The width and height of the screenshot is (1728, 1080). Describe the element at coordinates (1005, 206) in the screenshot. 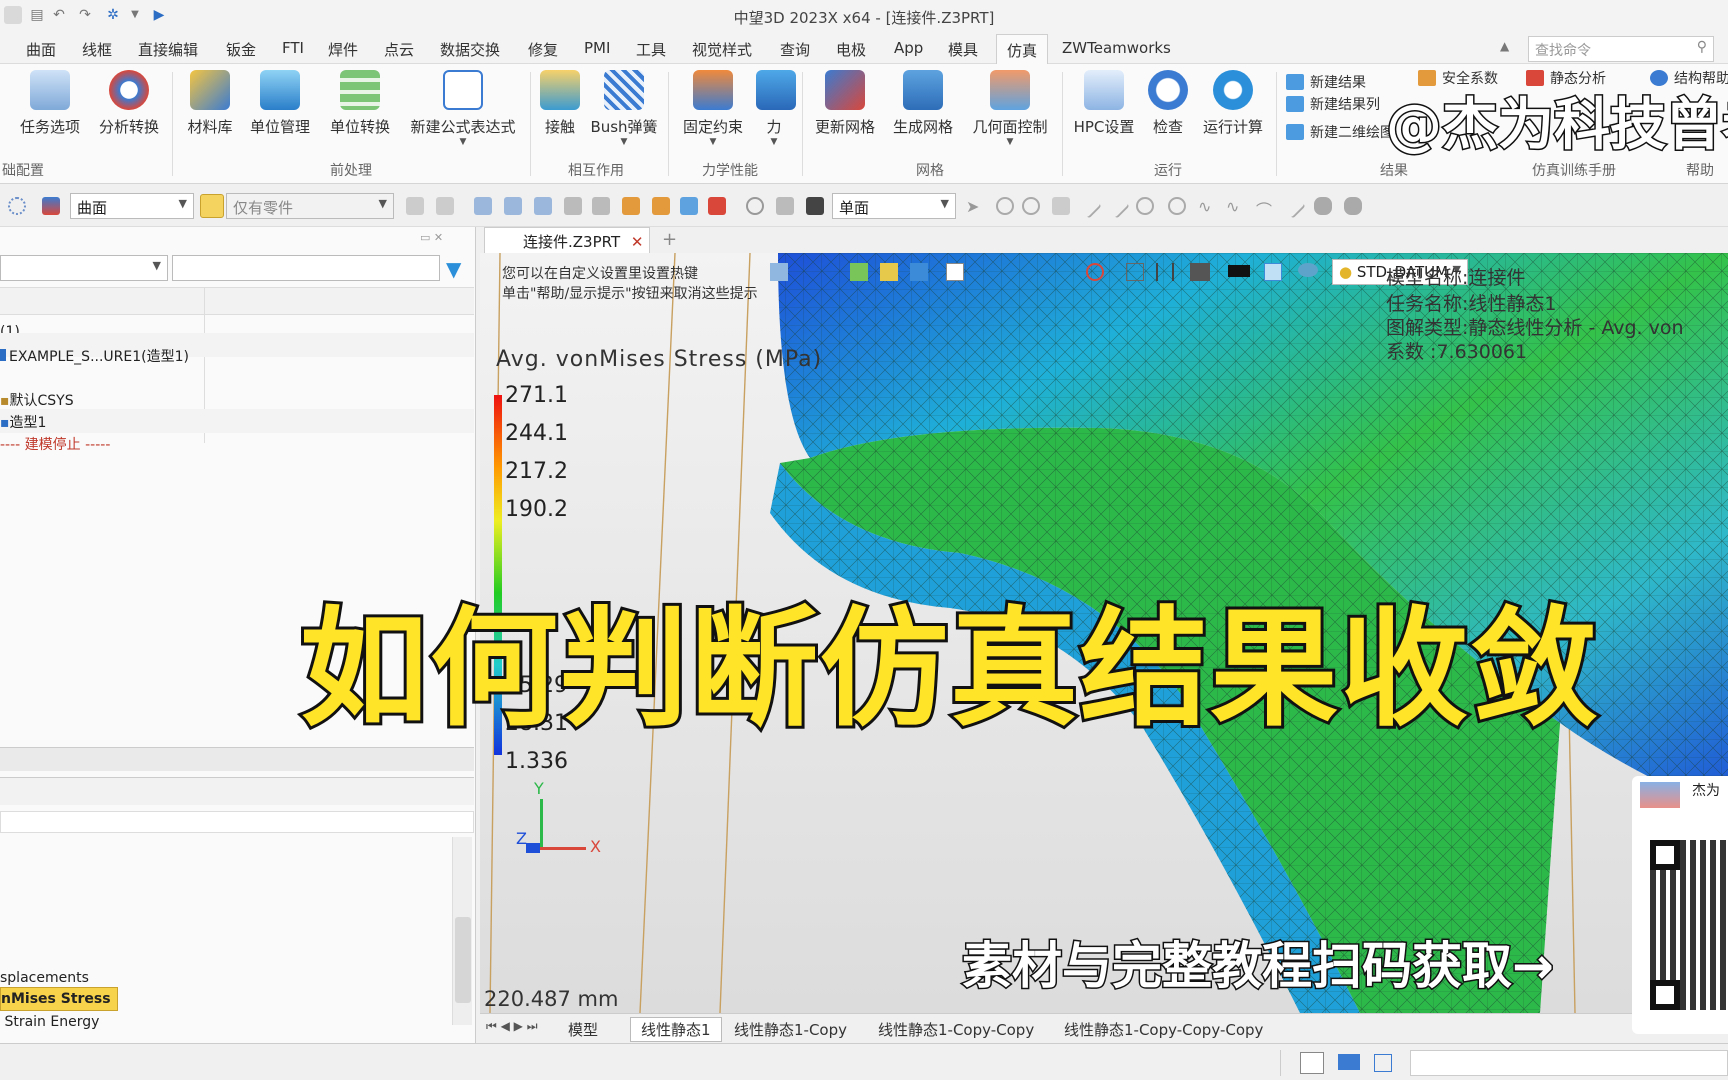

I see `gear-icon` at that location.